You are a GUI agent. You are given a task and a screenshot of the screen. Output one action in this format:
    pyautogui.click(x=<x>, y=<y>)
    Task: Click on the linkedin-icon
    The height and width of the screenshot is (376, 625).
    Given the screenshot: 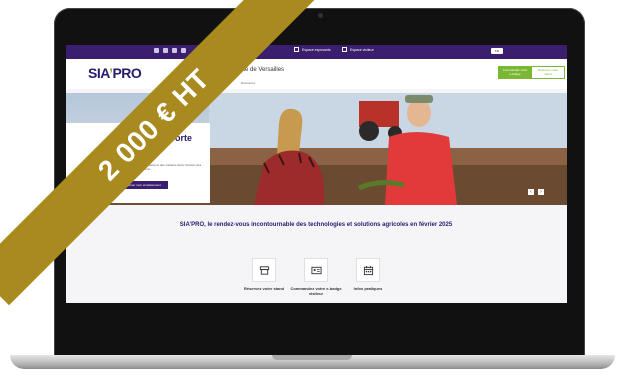 What is the action you would take?
    pyautogui.click(x=156, y=50)
    